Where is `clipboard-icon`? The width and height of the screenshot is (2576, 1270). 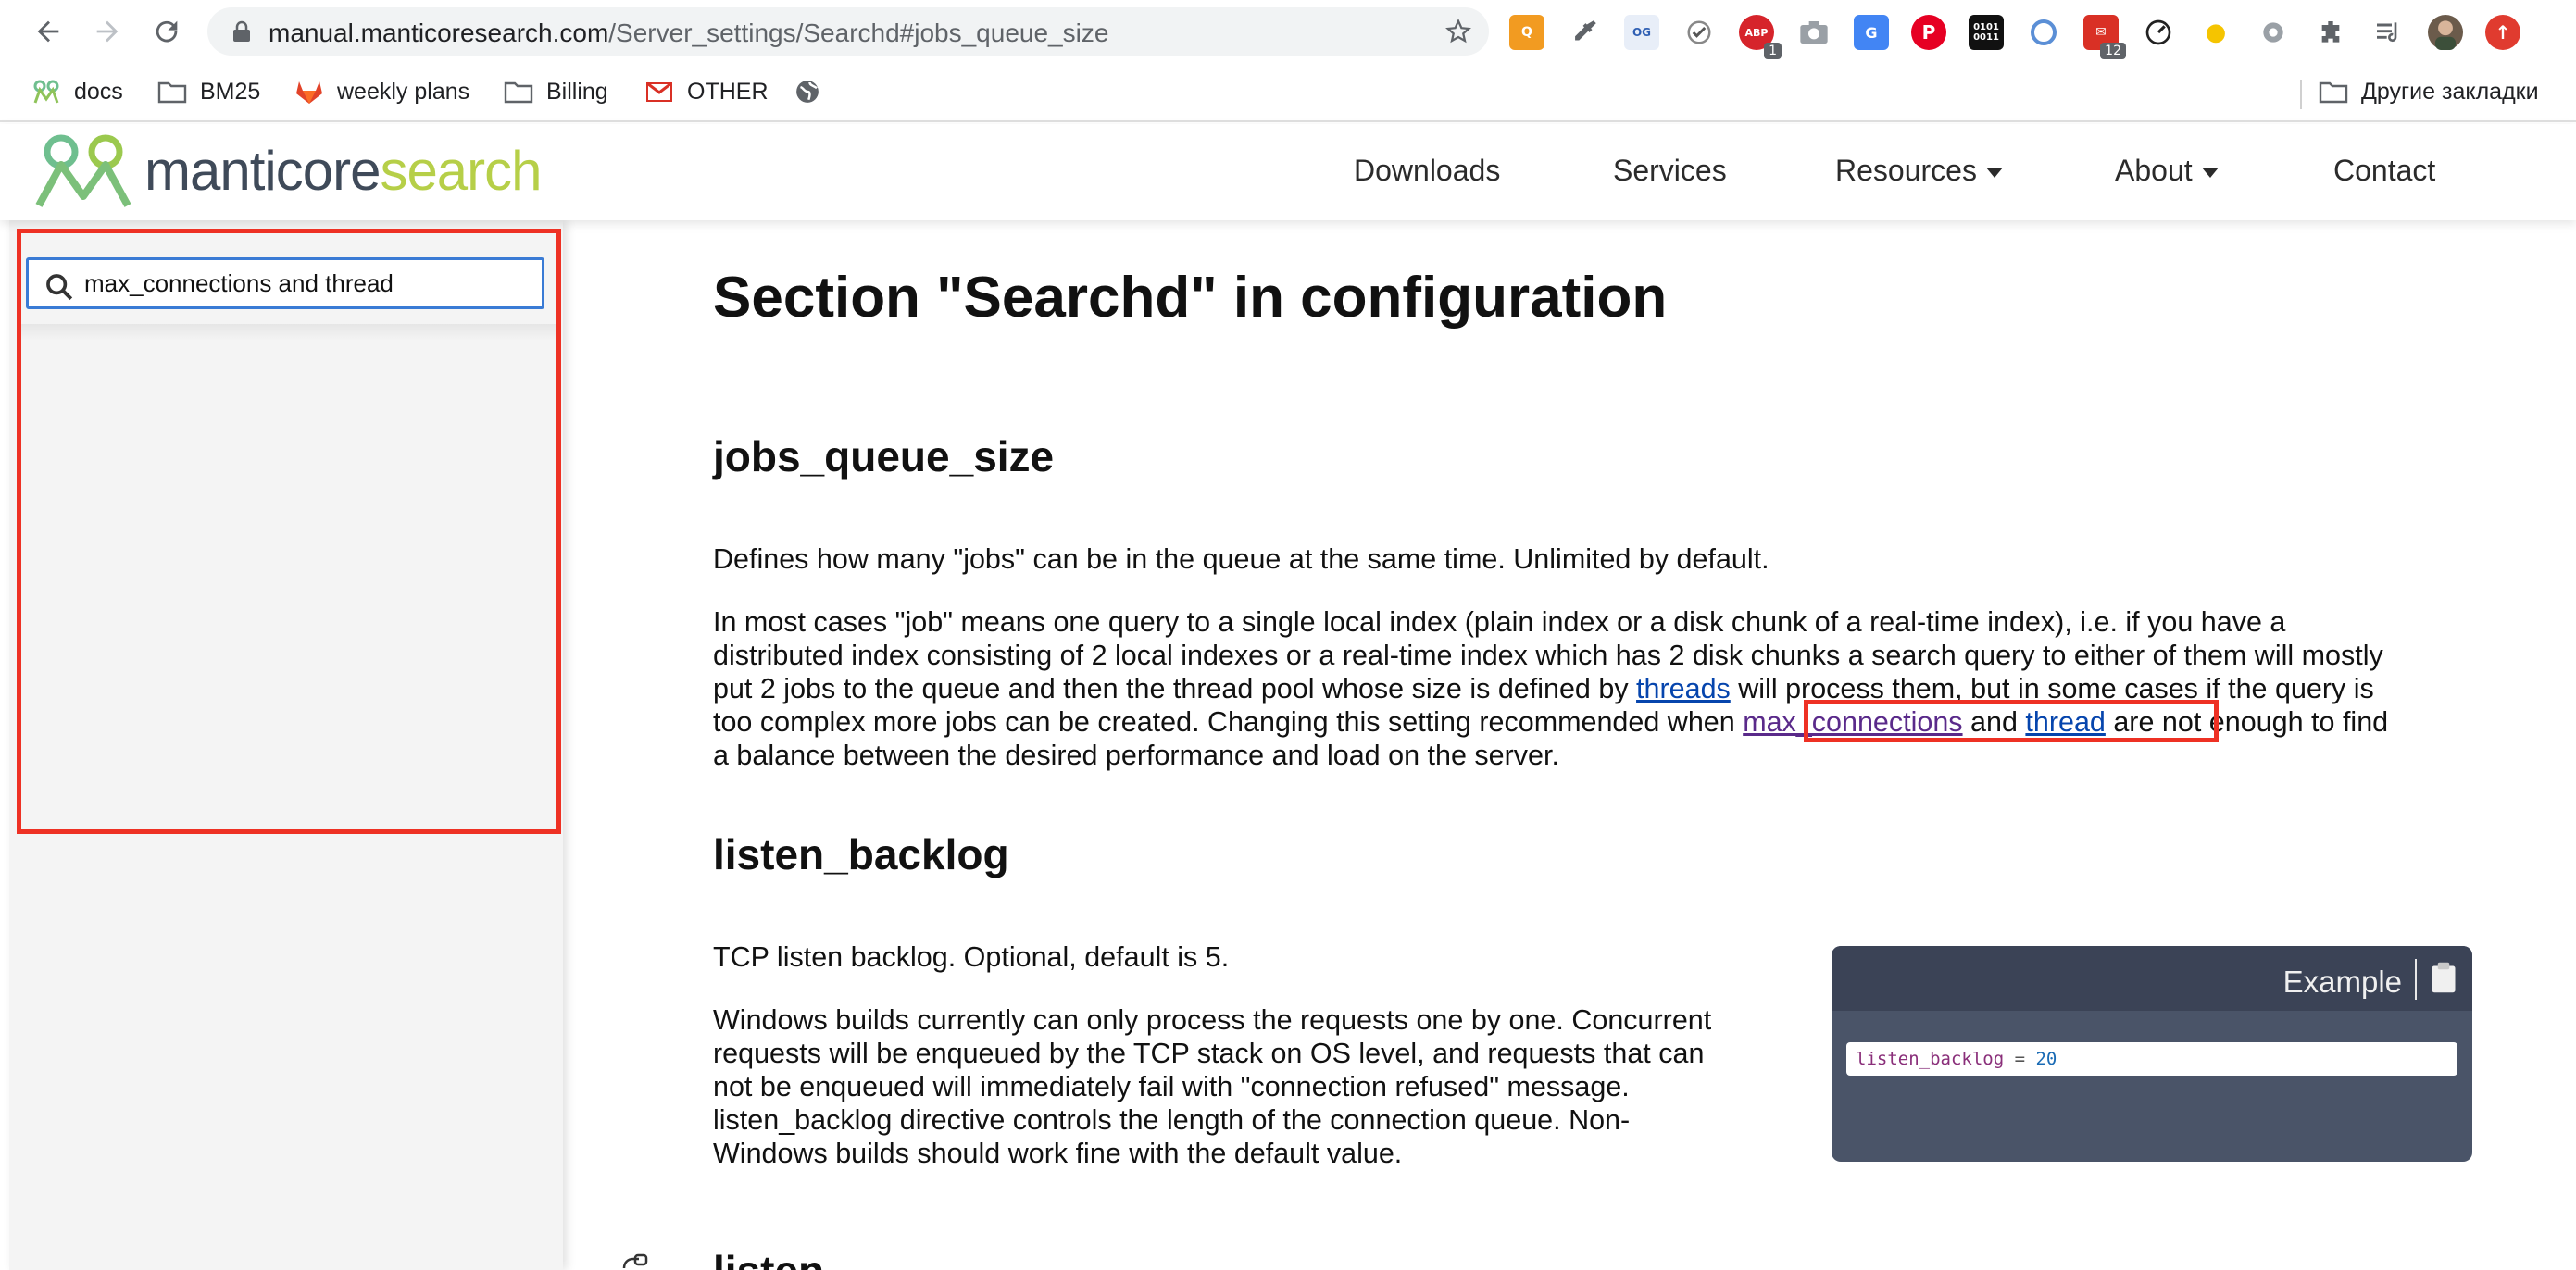
clipboard-icon is located at coordinates (2444, 977).